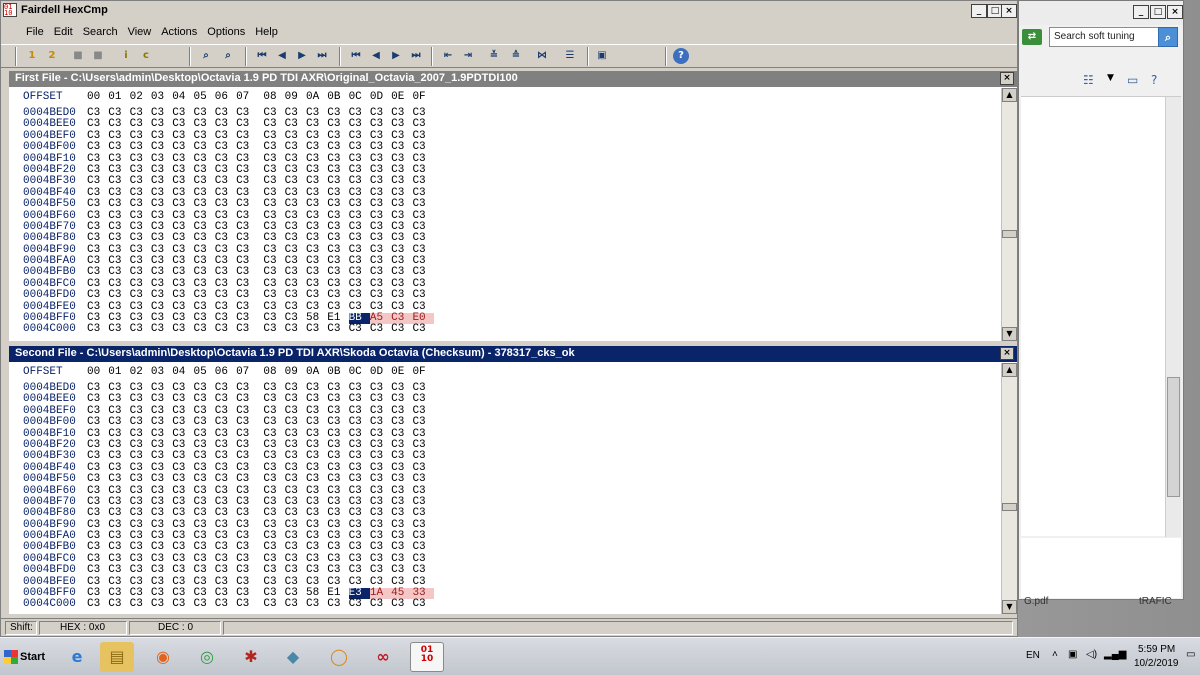  I want to click on menu-file: File, so click(35, 32).